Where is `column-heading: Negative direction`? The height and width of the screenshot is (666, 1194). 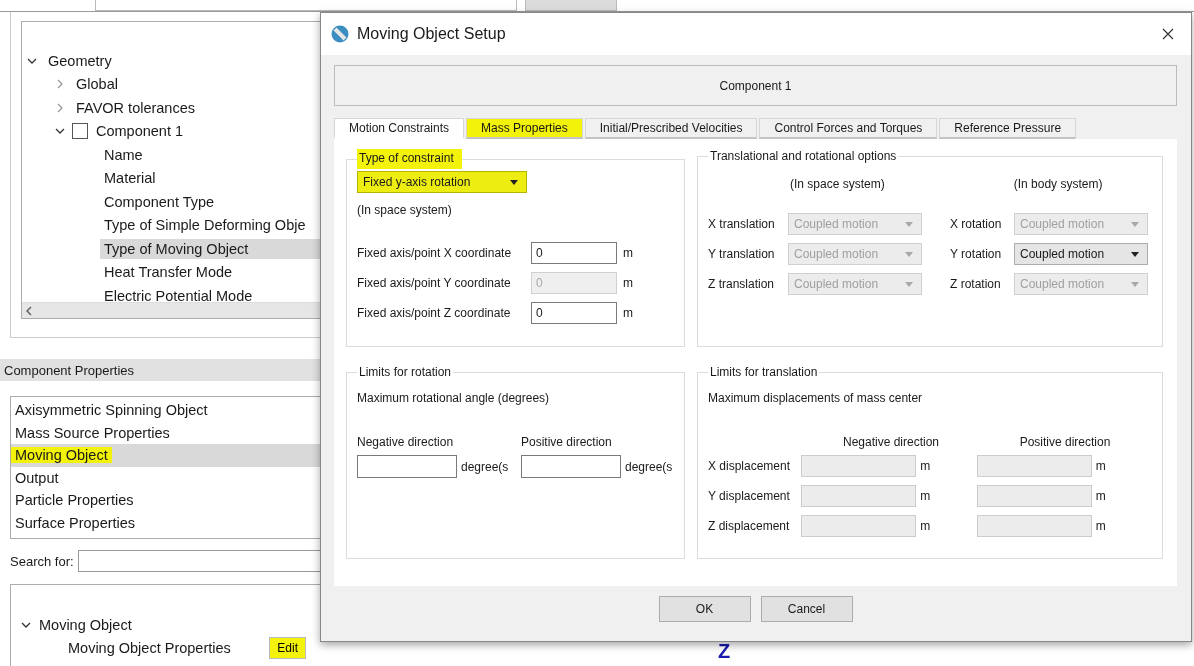 column-heading: Negative direction is located at coordinates (891, 442).